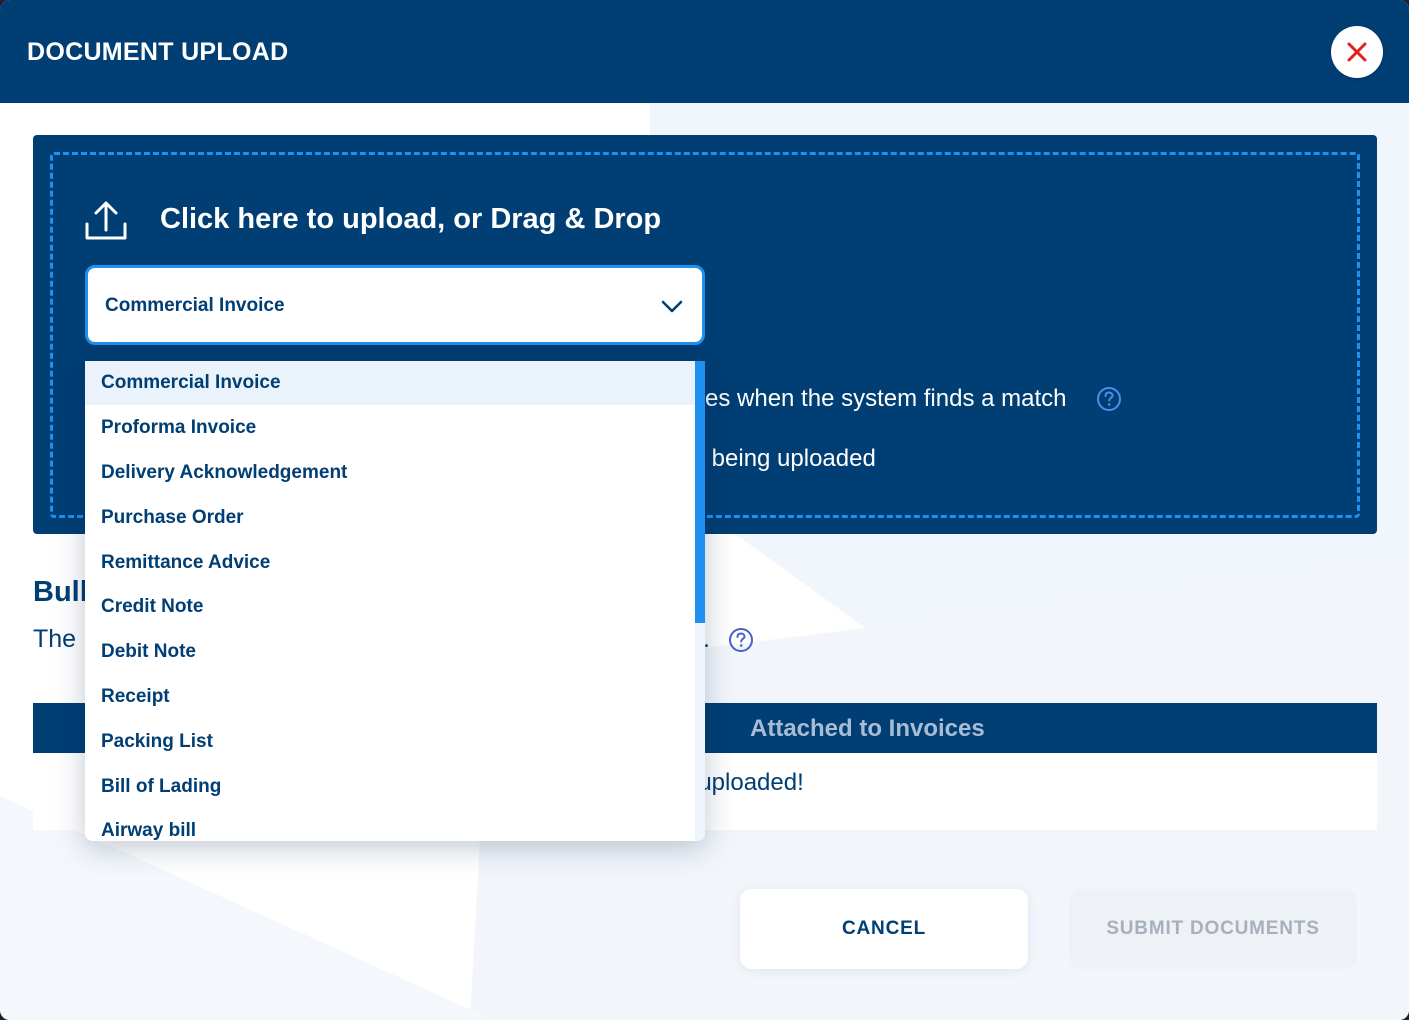  I want to click on dropdown-option-credit-note: Credit Note, so click(390, 607).